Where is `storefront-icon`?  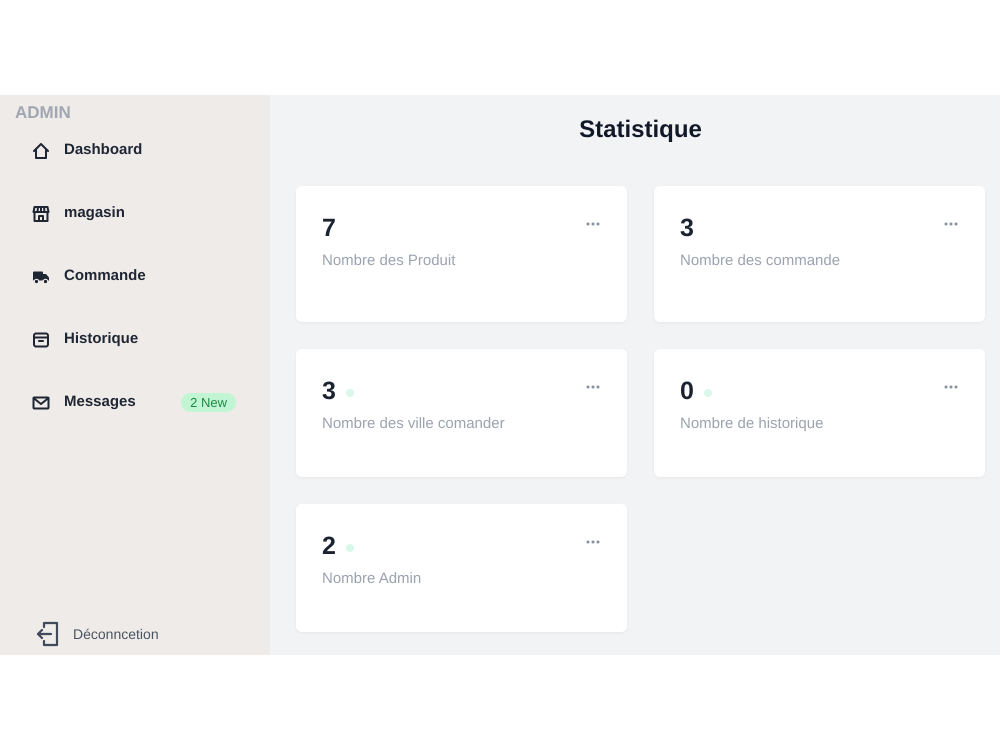 storefront-icon is located at coordinates (41, 213).